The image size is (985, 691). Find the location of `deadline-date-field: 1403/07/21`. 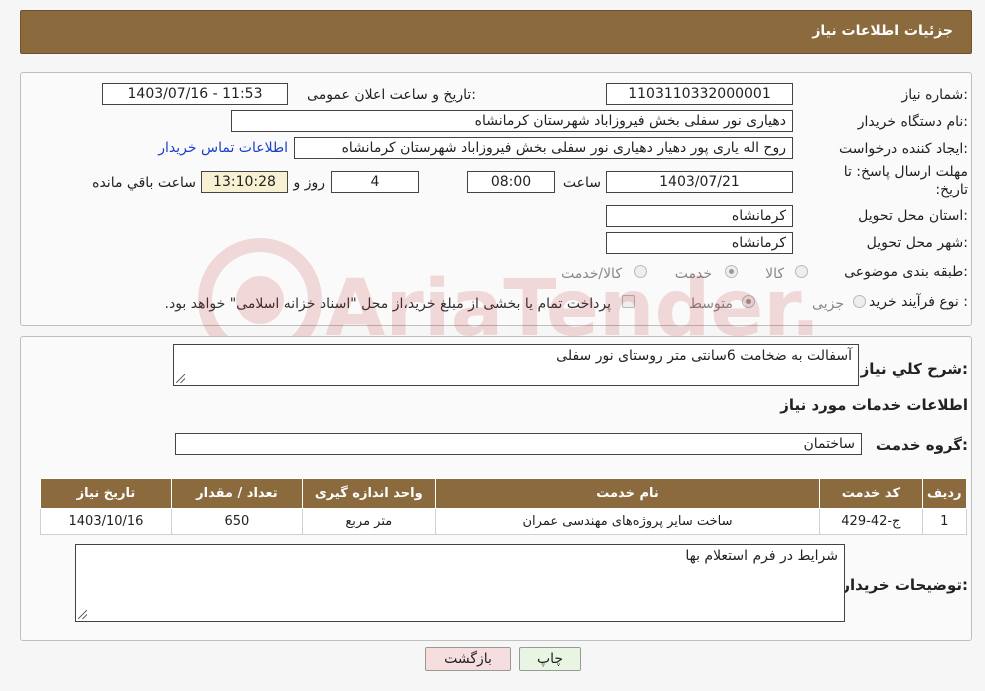

deadline-date-field: 1403/07/21 is located at coordinates (699, 182).